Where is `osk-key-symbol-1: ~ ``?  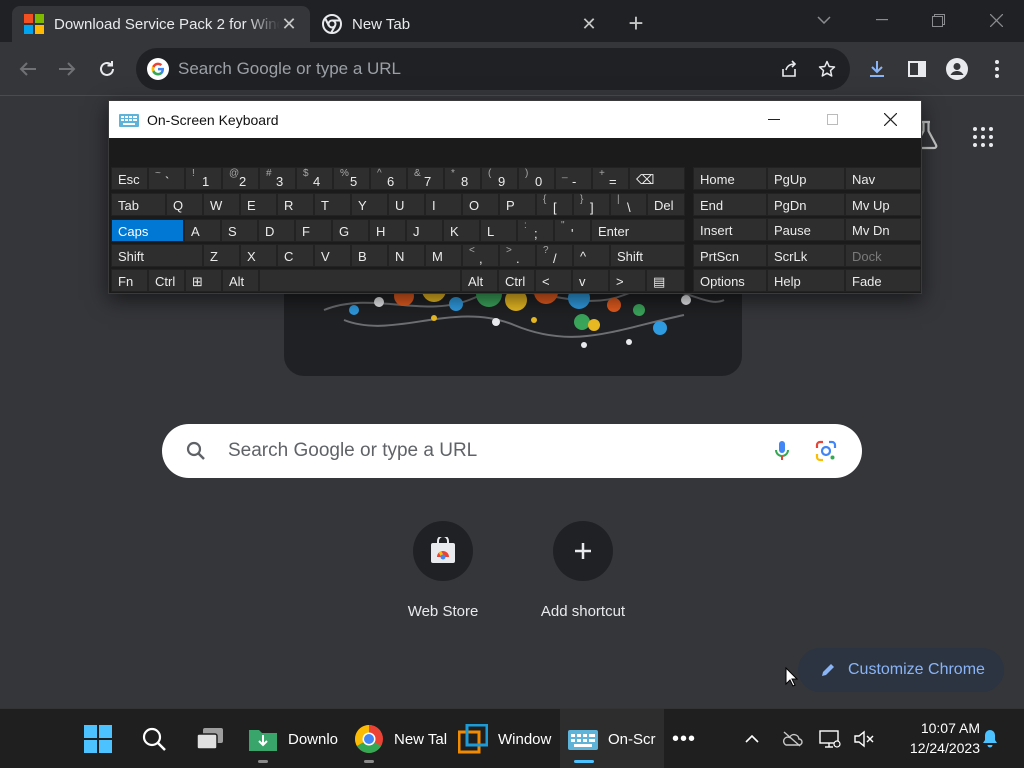
osk-key-symbol-1: ~ ` is located at coordinates (166, 178).